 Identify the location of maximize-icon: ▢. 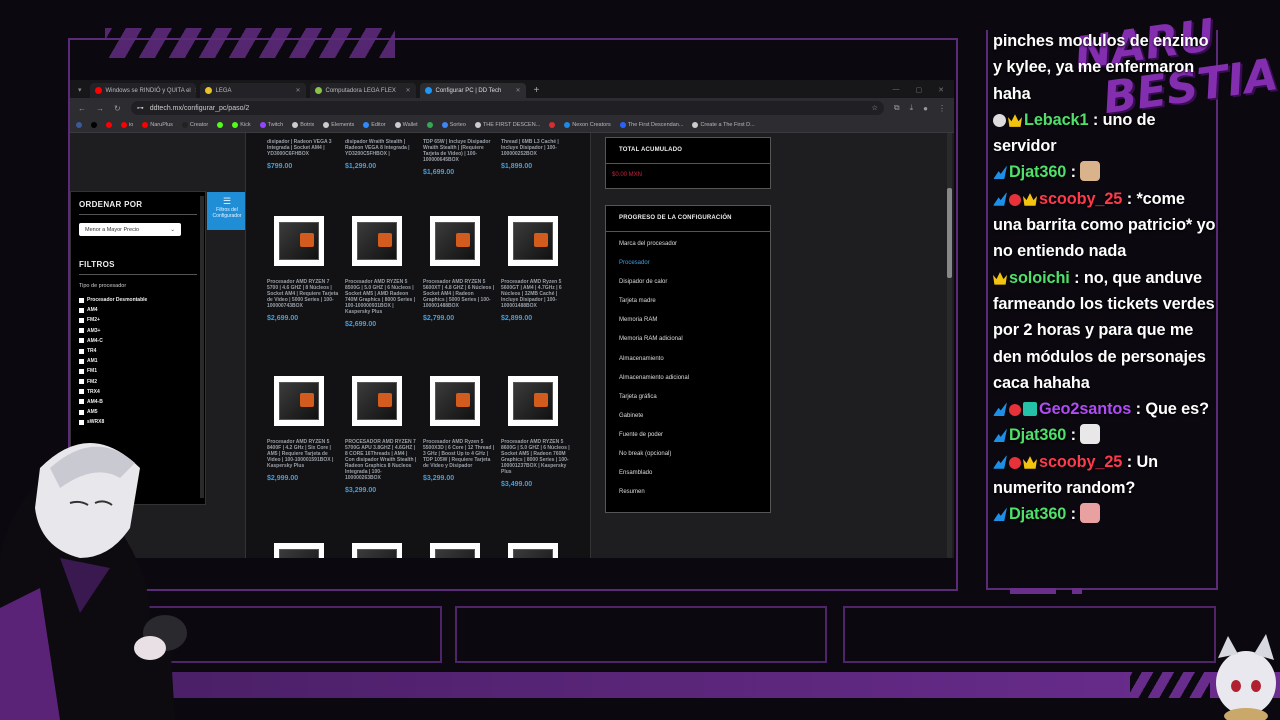
(919, 90).